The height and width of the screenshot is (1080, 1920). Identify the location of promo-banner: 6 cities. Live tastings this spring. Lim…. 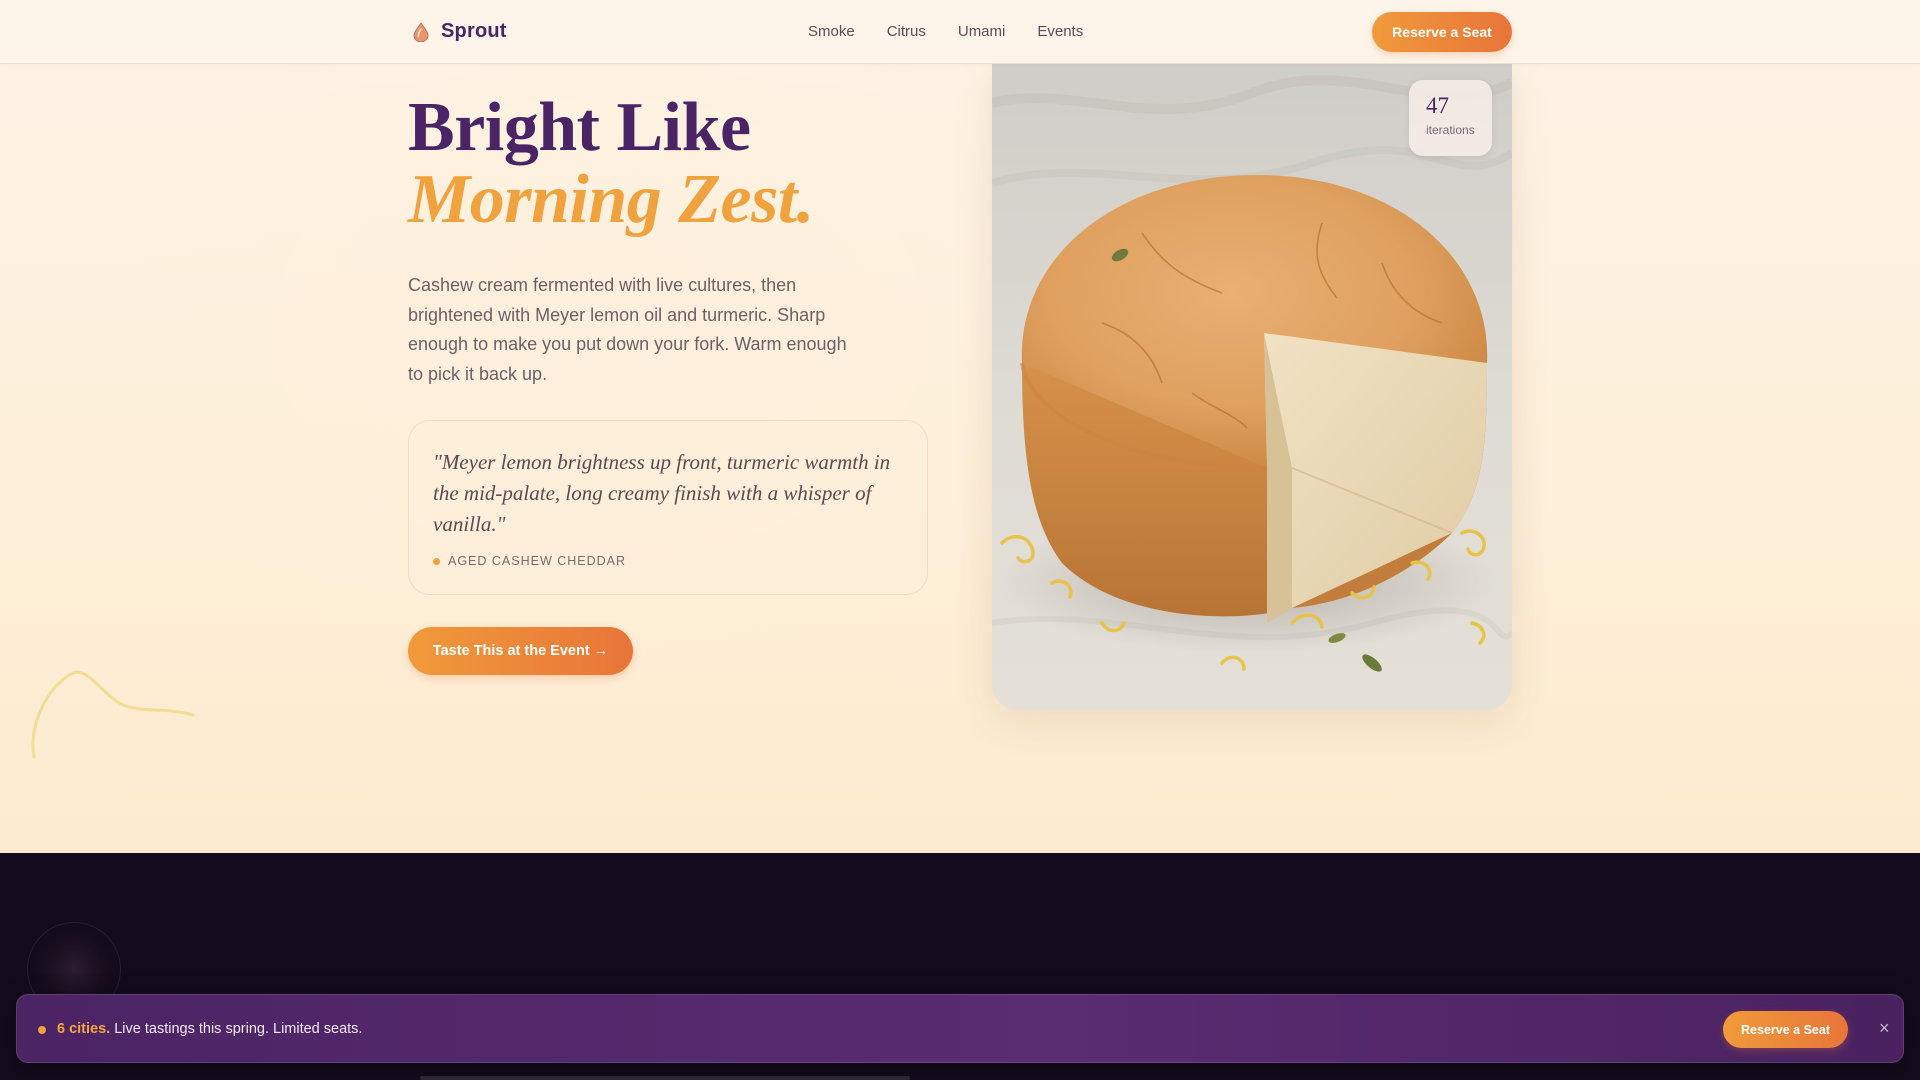
(960, 1028).